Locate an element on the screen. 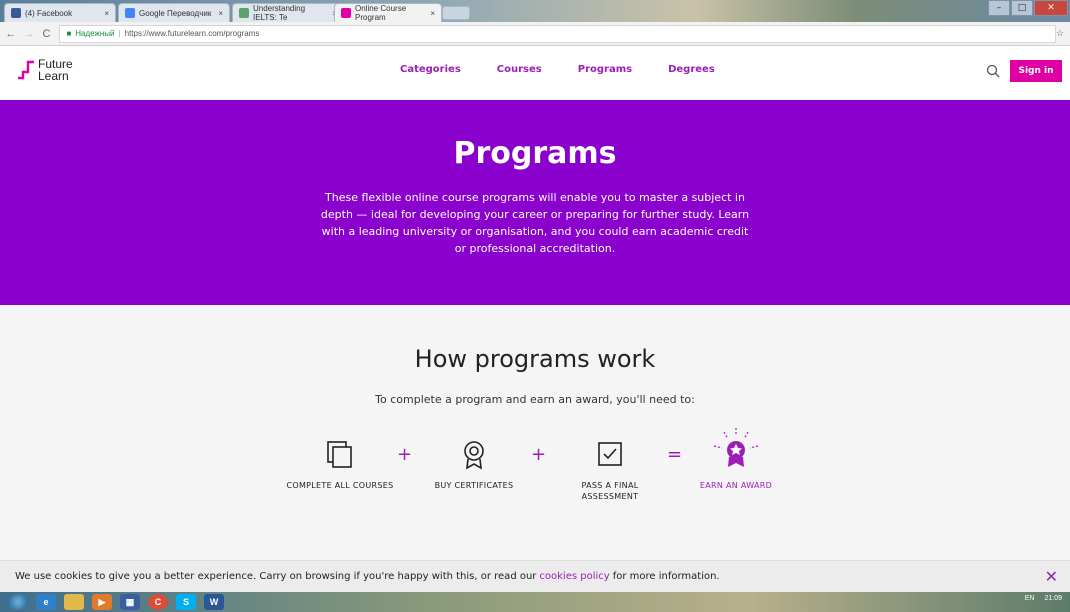 The image size is (1070, 612). assessment-icon is located at coordinates (610, 454).